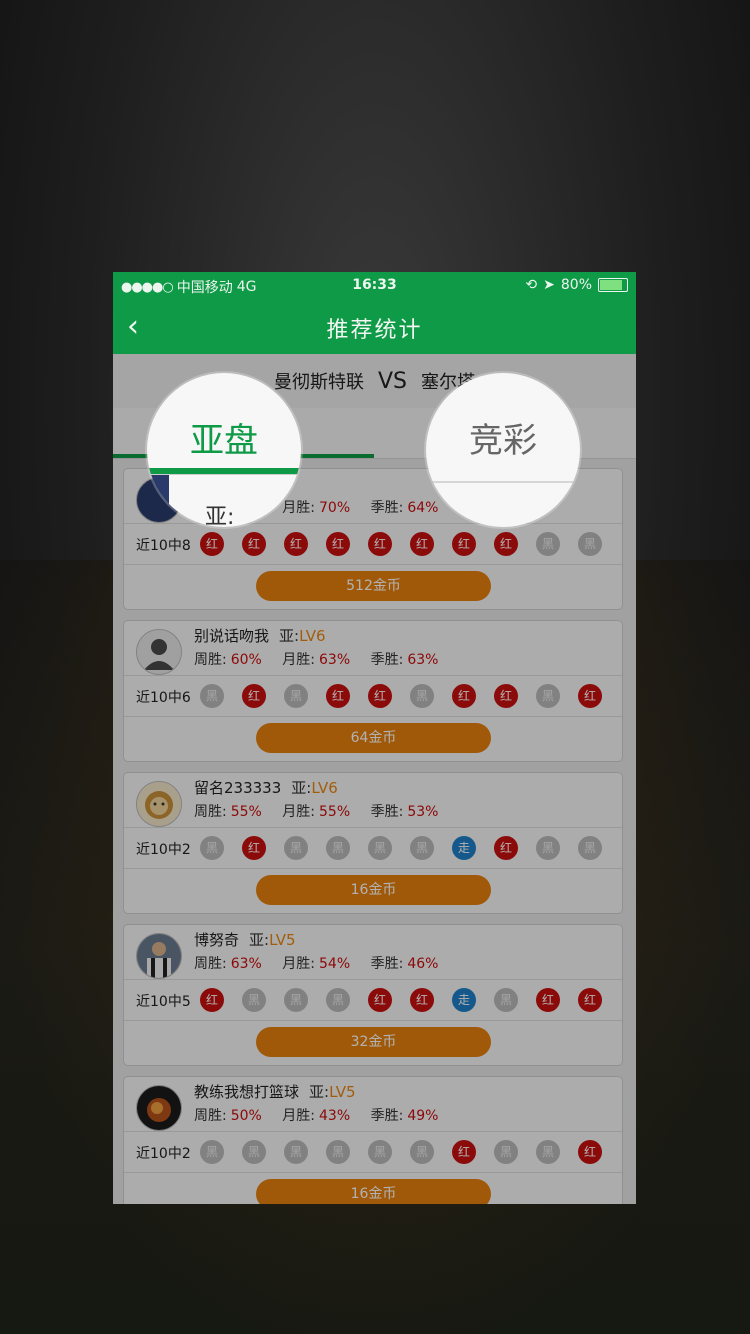 This screenshot has width=750, height=1334. What do you see at coordinates (316, 660) in the screenshot?
I see `win-rates: 周胜: 60% 月胜: 63% 季胜: 63%` at bounding box center [316, 660].